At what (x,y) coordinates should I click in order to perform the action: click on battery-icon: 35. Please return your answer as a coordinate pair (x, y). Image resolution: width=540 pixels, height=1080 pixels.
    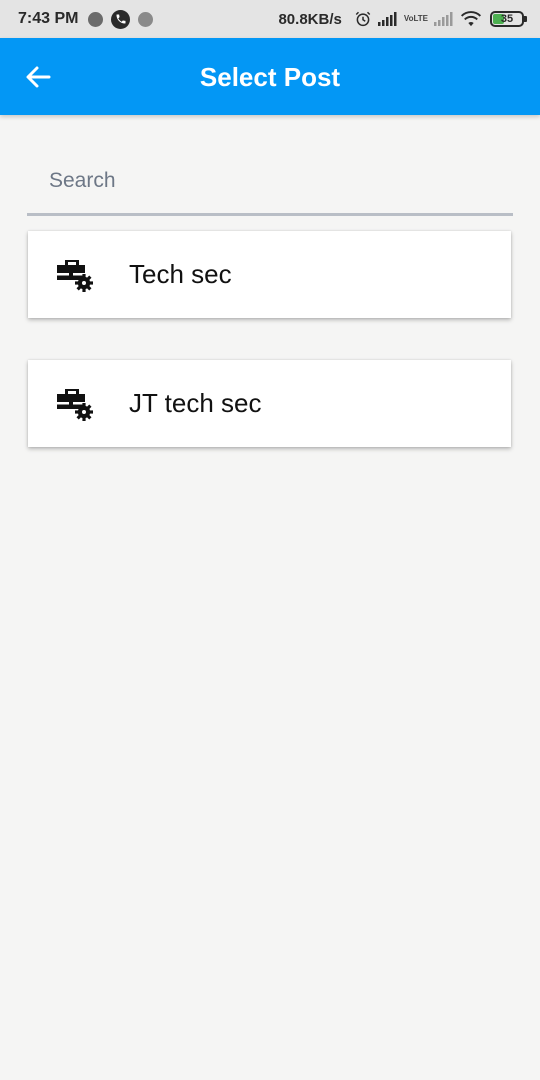
    Looking at the image, I should click on (508, 19).